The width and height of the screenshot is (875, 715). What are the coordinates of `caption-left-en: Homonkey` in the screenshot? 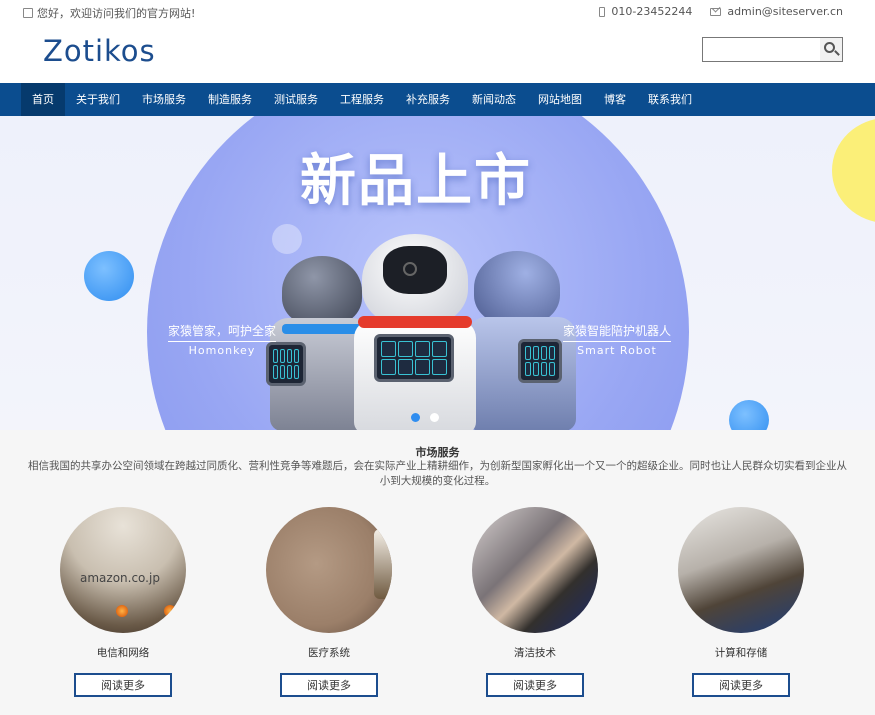 It's located at (222, 350).